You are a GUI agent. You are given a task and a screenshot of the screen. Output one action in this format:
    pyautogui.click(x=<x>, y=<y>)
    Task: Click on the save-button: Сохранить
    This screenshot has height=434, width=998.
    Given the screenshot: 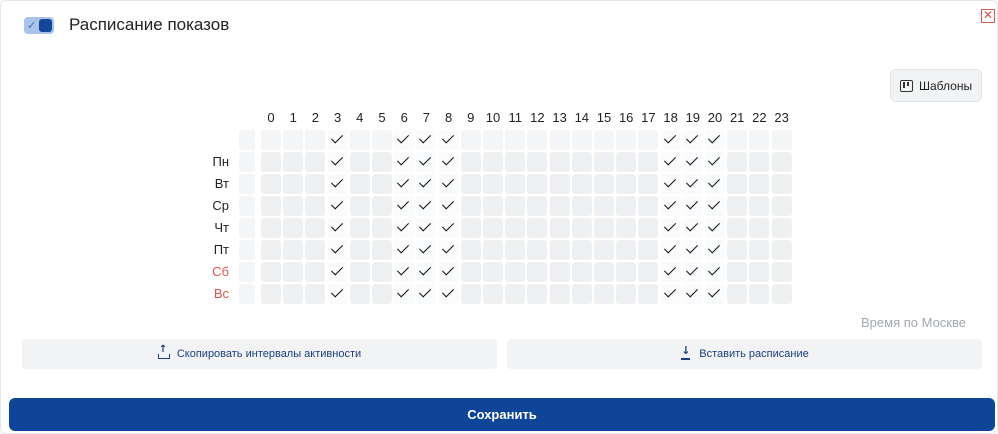 What is the action you would take?
    pyautogui.click(x=502, y=414)
    